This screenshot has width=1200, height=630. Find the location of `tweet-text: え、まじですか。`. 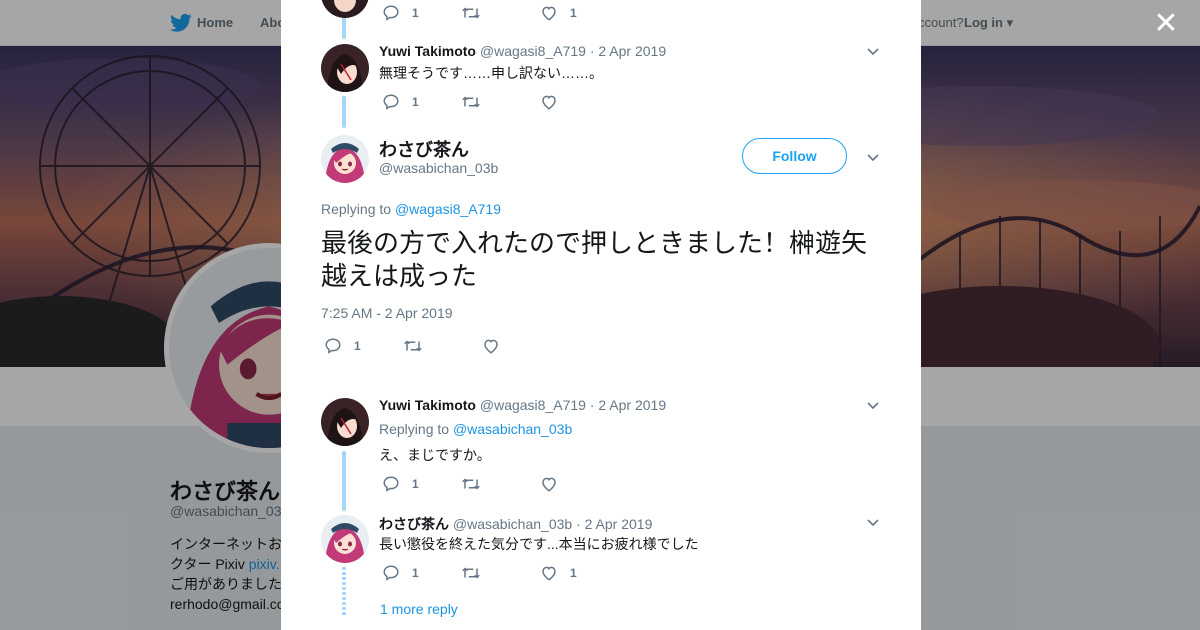

tweet-text: え、まじですか。 is located at coordinates (435, 455).